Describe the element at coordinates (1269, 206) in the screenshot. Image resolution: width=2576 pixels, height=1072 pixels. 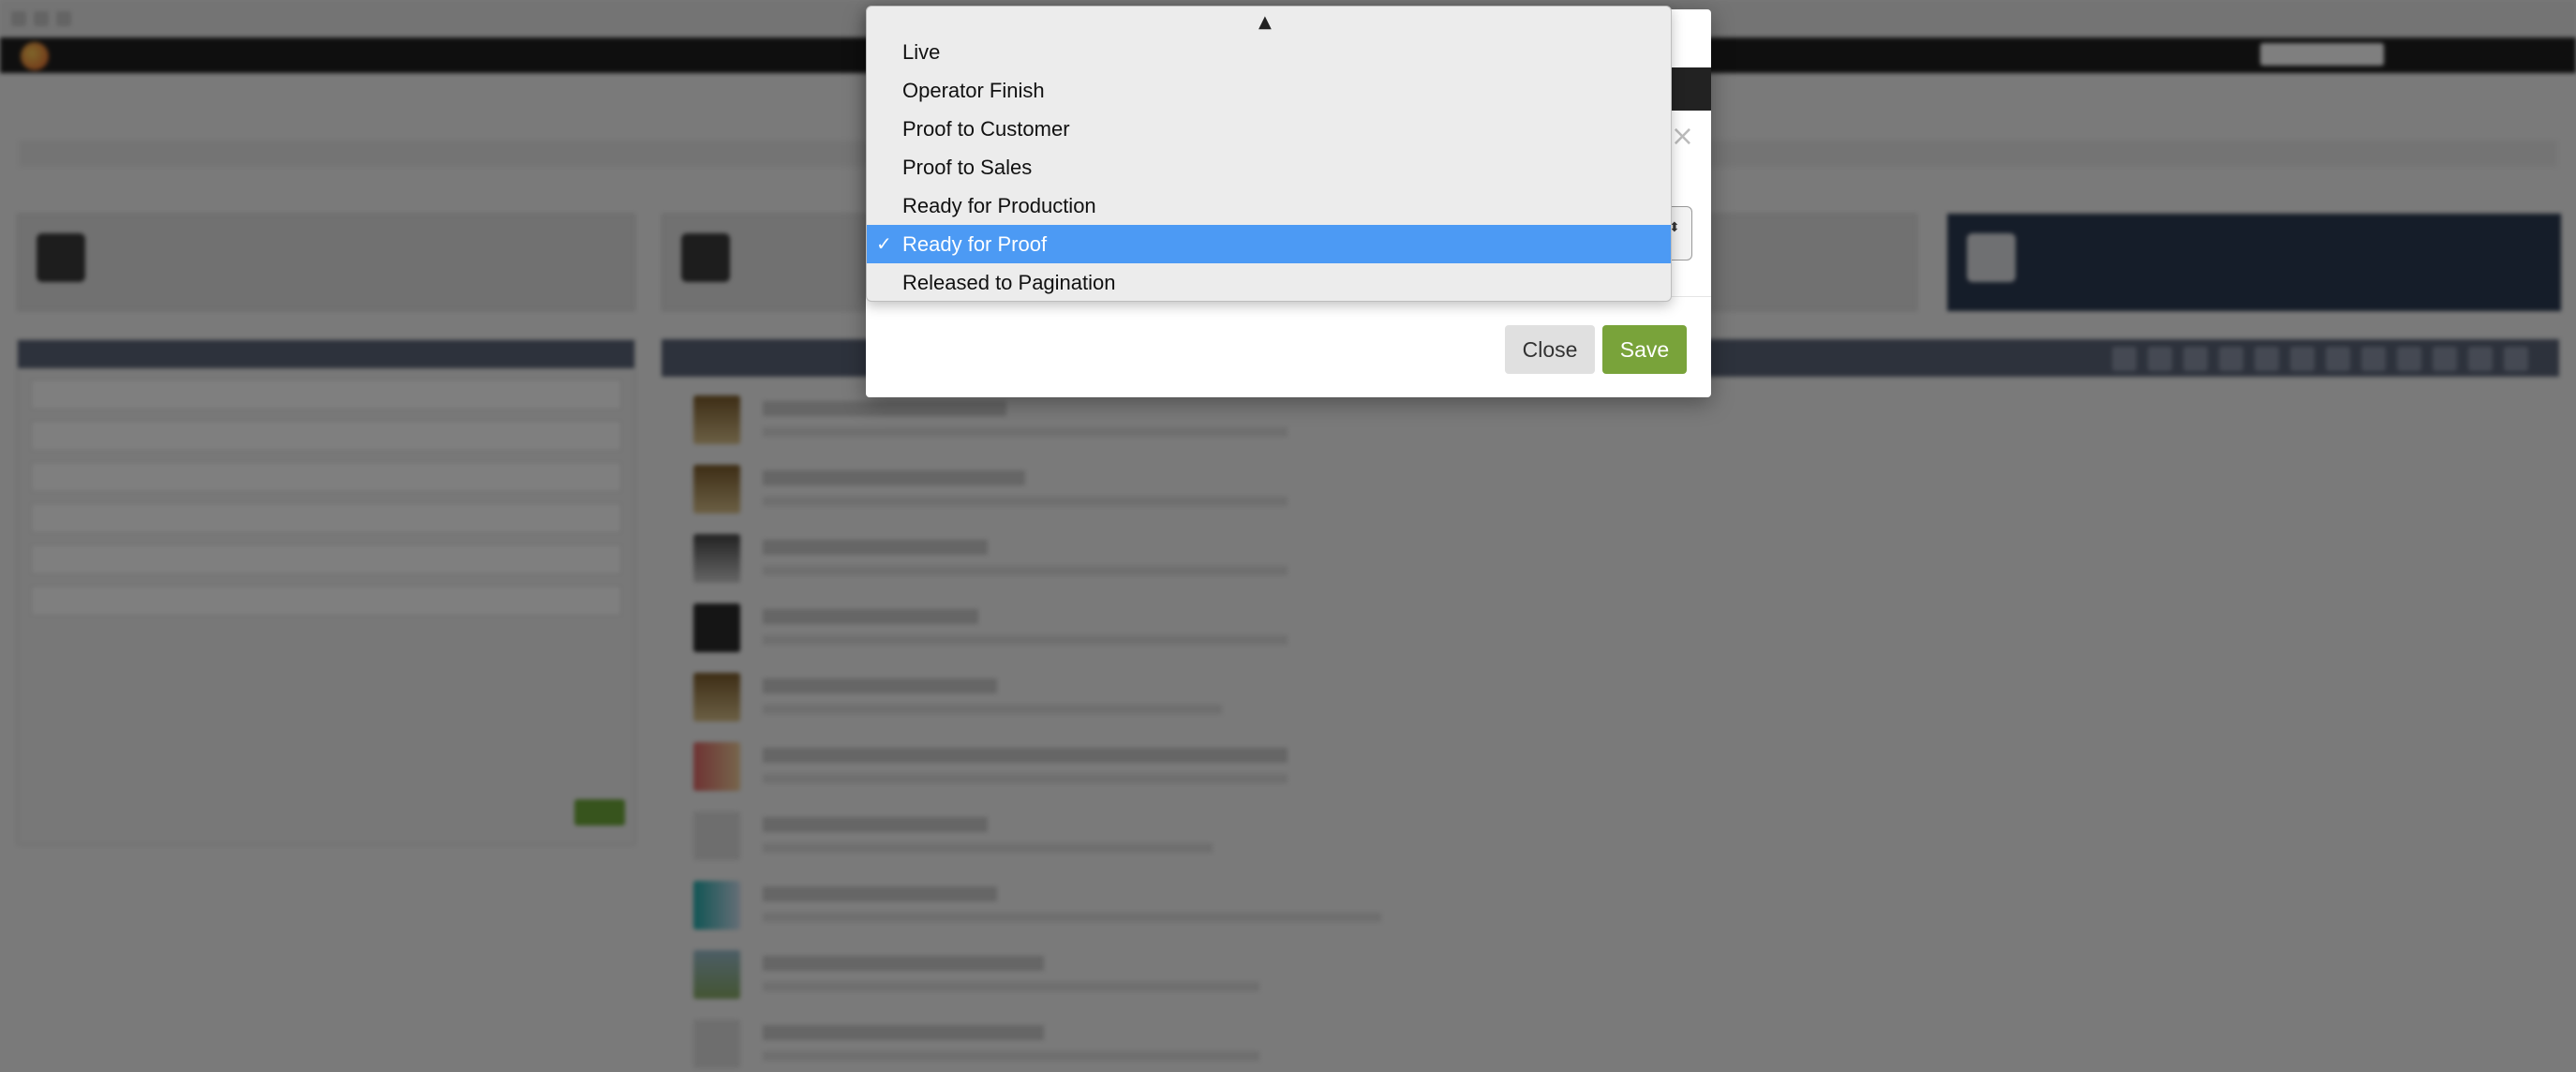
I see `dropdown-option-ready-for-production: Ready for Production` at that location.